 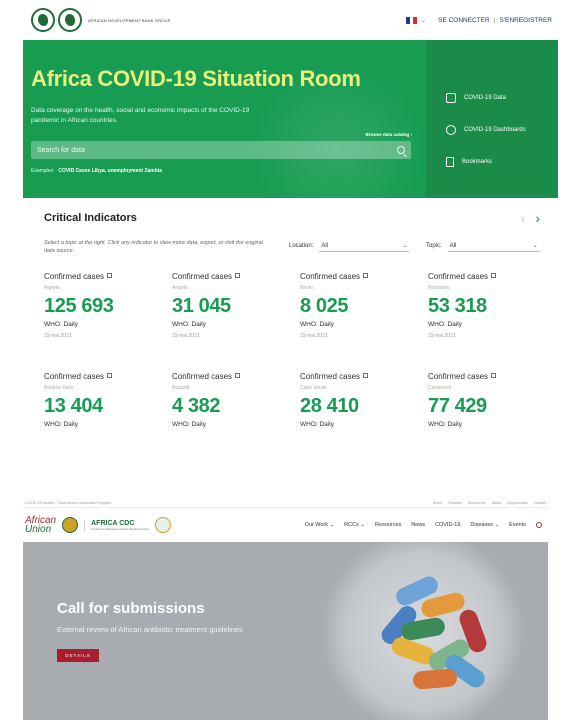 What do you see at coordinates (437, 503) in the screenshot?
I see `utility-link: Home` at bounding box center [437, 503].